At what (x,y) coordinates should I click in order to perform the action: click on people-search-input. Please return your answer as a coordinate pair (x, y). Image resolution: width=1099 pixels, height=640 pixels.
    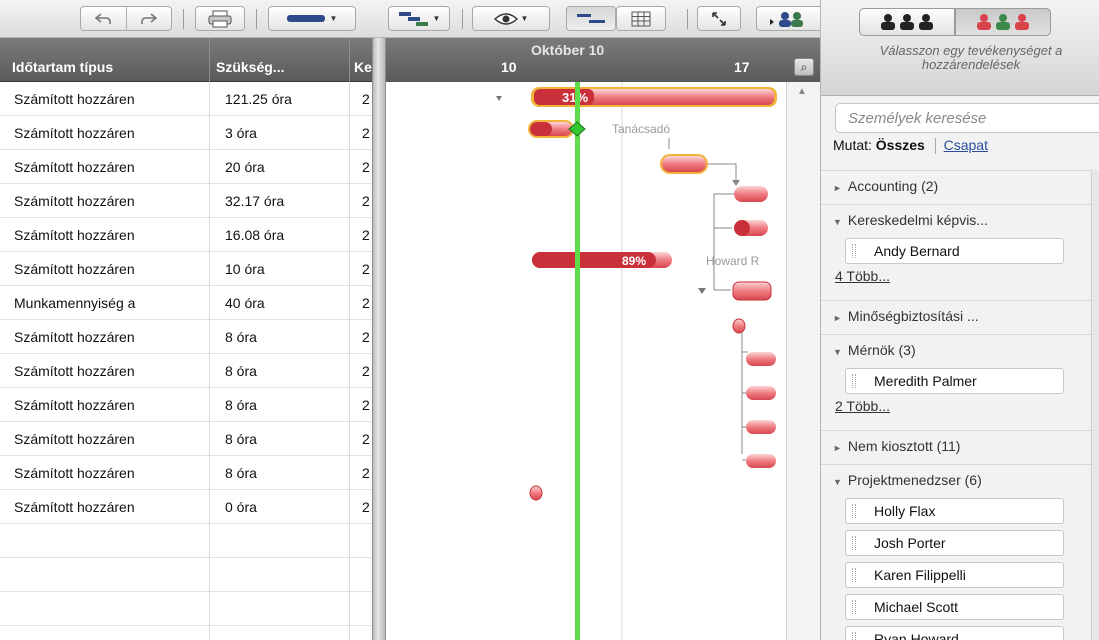
    Looking at the image, I should click on (967, 118).